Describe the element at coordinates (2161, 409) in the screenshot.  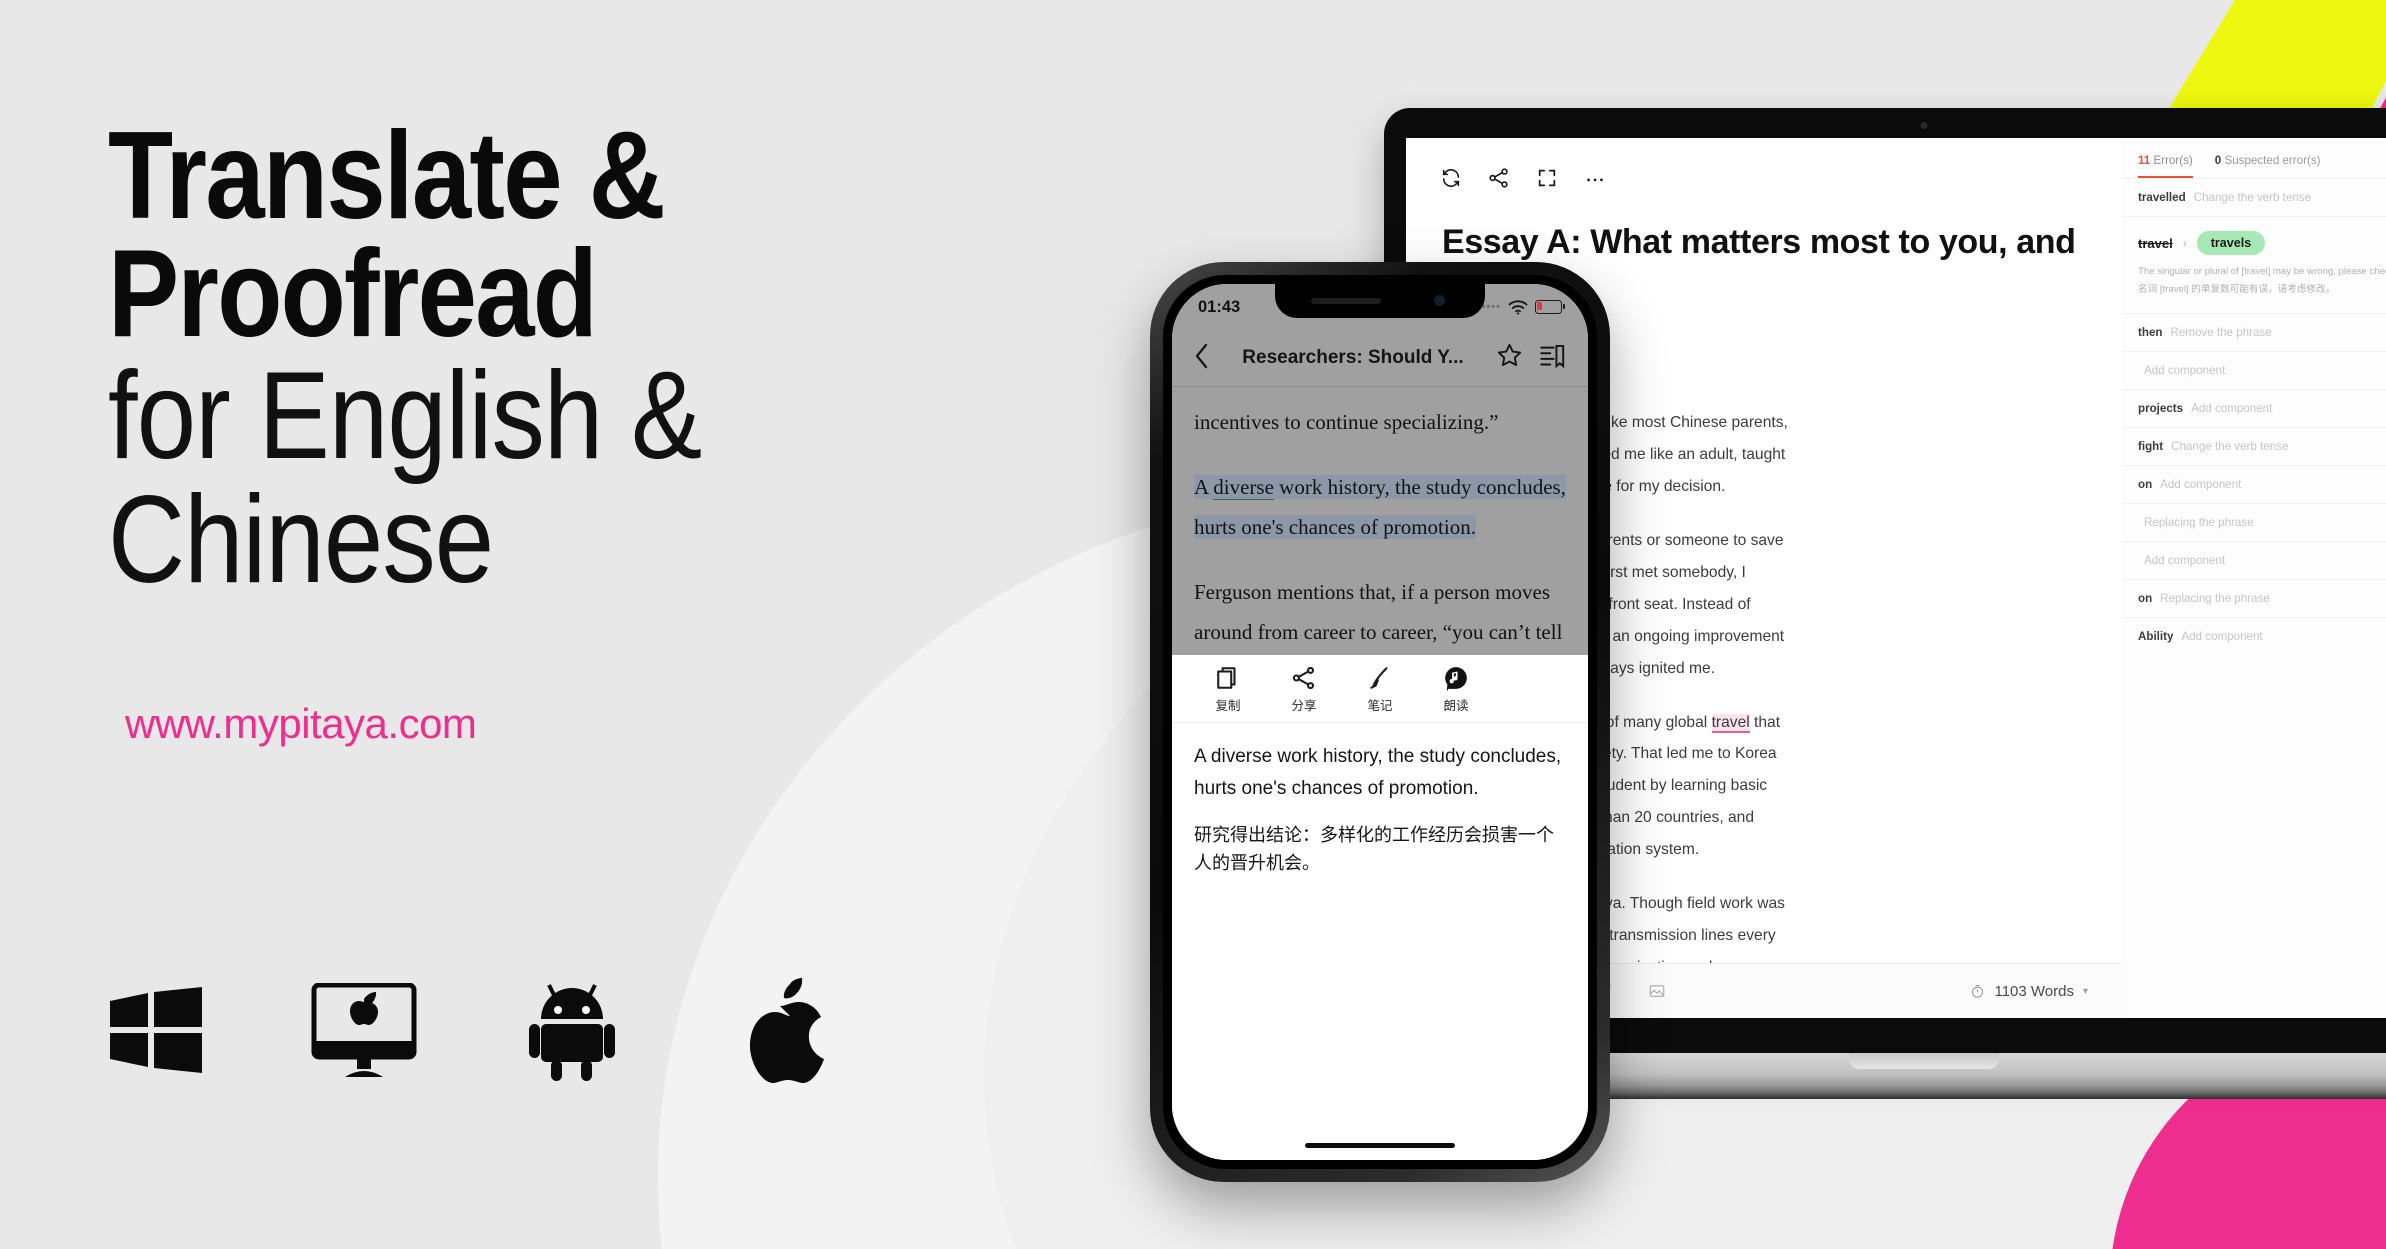
I see `error-item-word: projects` at that location.